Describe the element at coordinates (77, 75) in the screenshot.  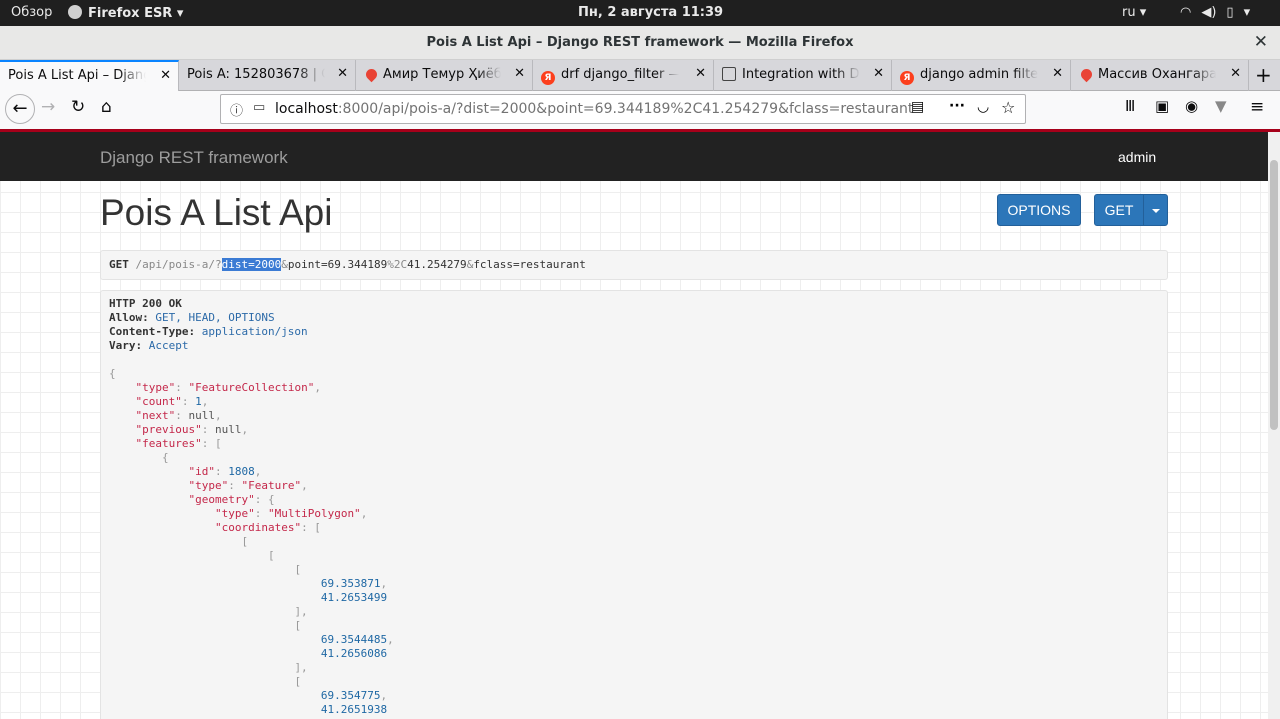
I see `tab-label: Pois A List Api – Django REST framework` at that location.